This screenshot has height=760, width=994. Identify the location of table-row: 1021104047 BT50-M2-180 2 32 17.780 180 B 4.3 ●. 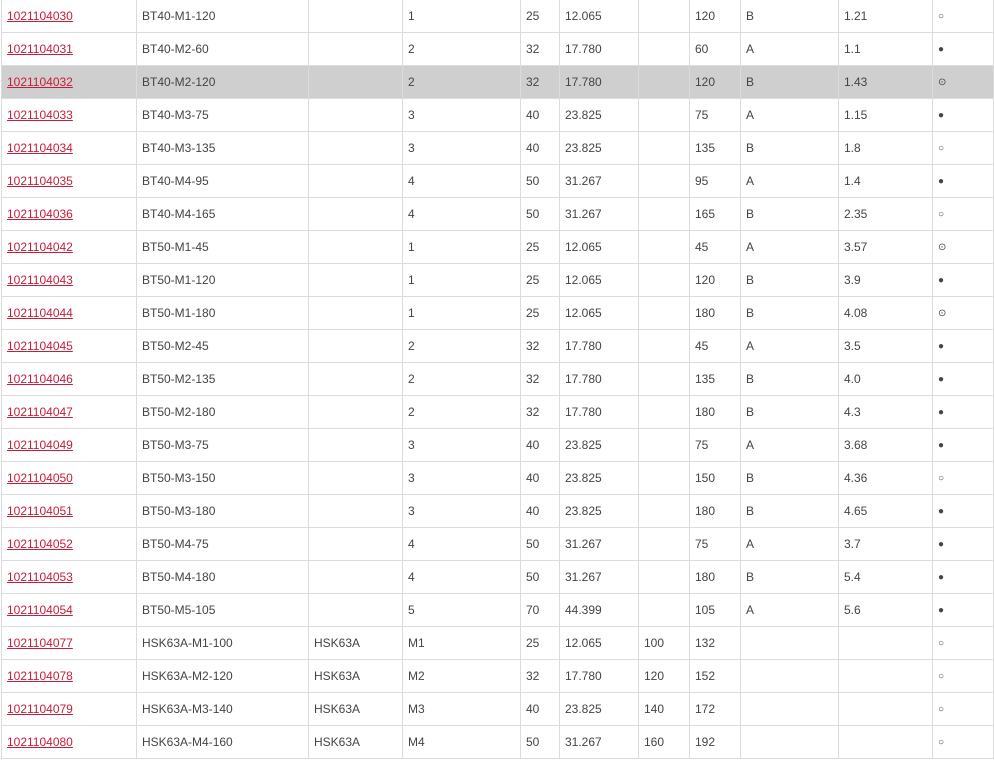
(497, 412).